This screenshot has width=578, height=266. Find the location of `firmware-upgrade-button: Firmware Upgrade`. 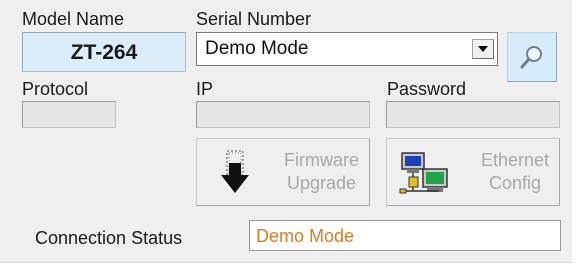

firmware-upgrade-button: Firmware Upgrade is located at coordinates (283, 172).